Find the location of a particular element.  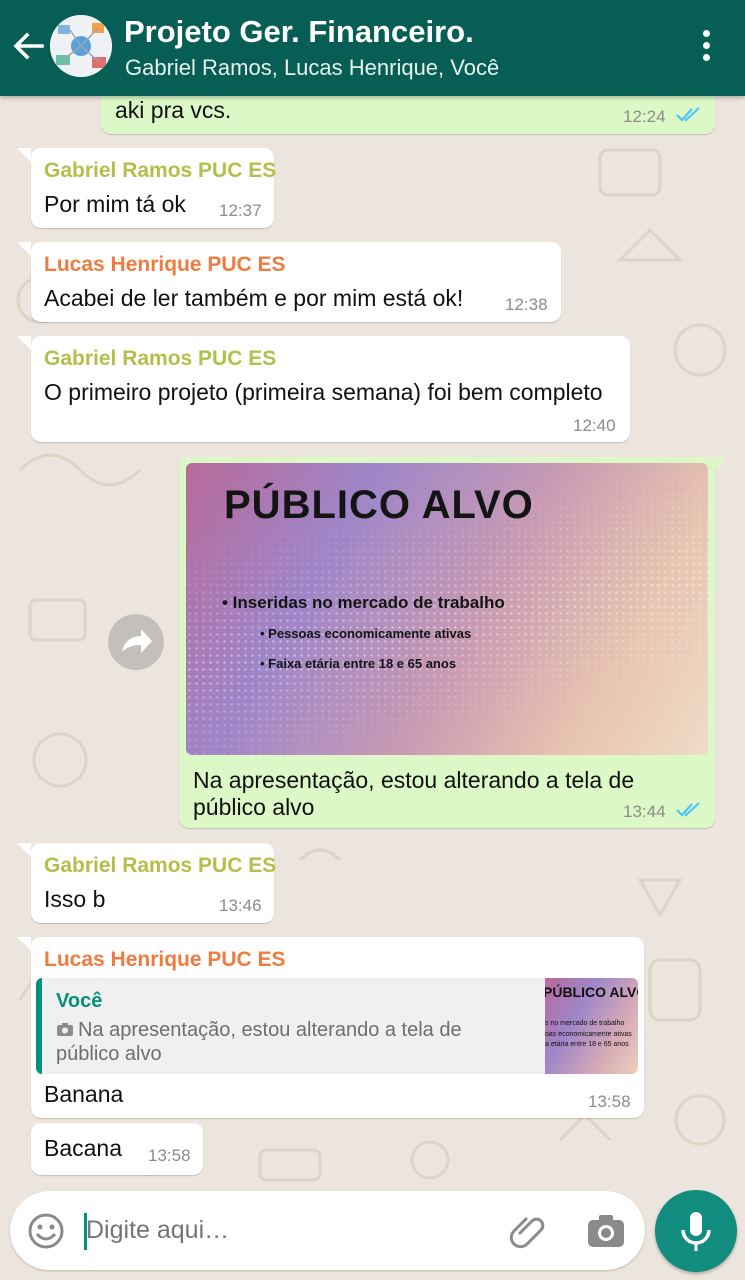

message-text: Por mim tá ok is located at coordinates (115, 204).